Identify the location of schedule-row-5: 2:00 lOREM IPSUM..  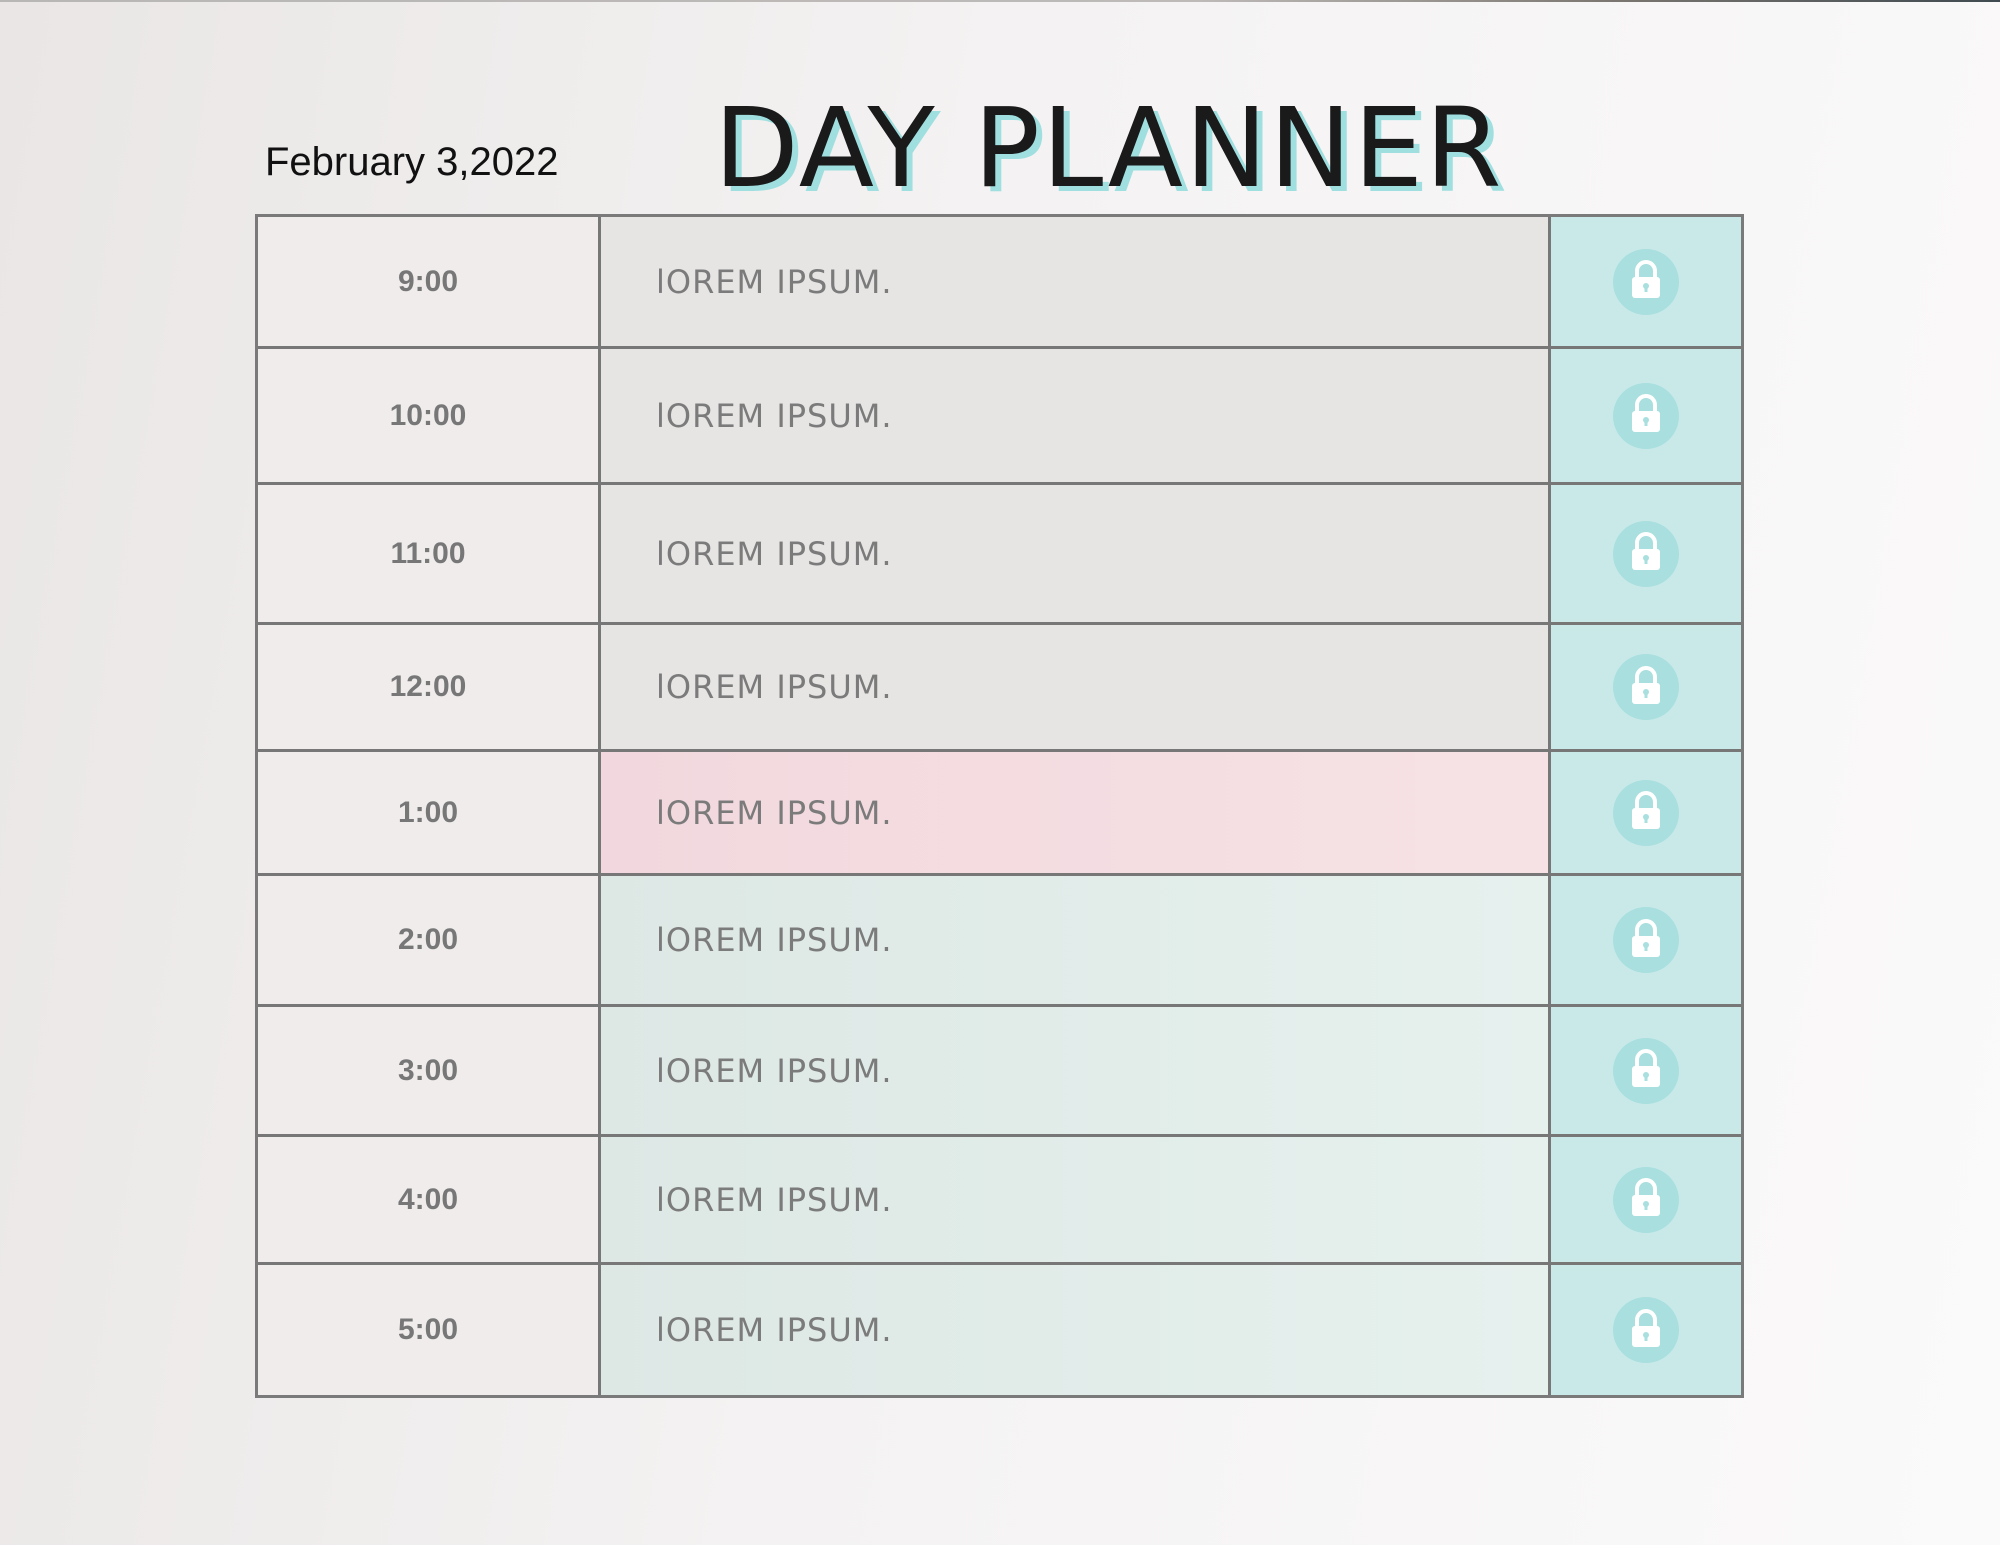
(999, 941).